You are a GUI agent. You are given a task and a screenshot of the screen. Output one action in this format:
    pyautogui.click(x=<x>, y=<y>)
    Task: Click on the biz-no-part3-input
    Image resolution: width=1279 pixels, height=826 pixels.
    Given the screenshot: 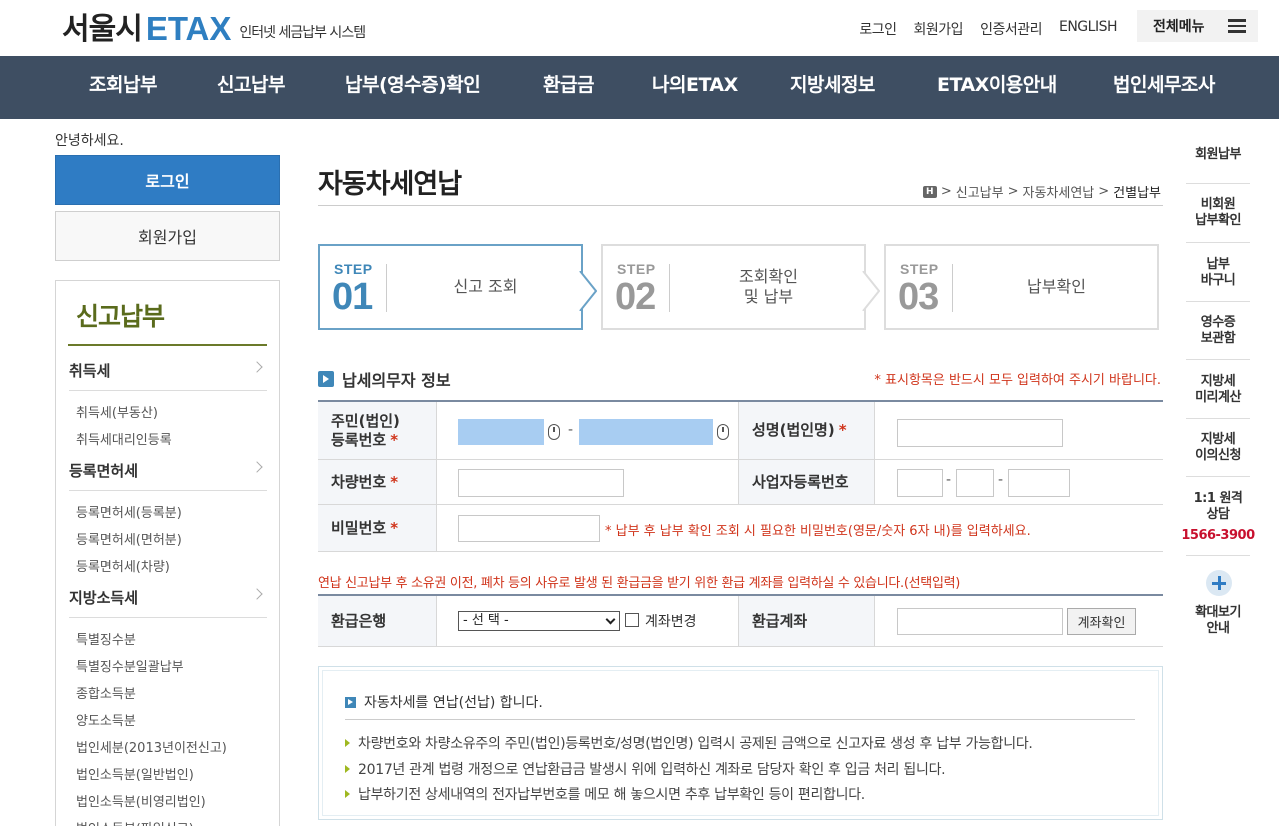 What is the action you would take?
    pyautogui.click(x=1039, y=483)
    